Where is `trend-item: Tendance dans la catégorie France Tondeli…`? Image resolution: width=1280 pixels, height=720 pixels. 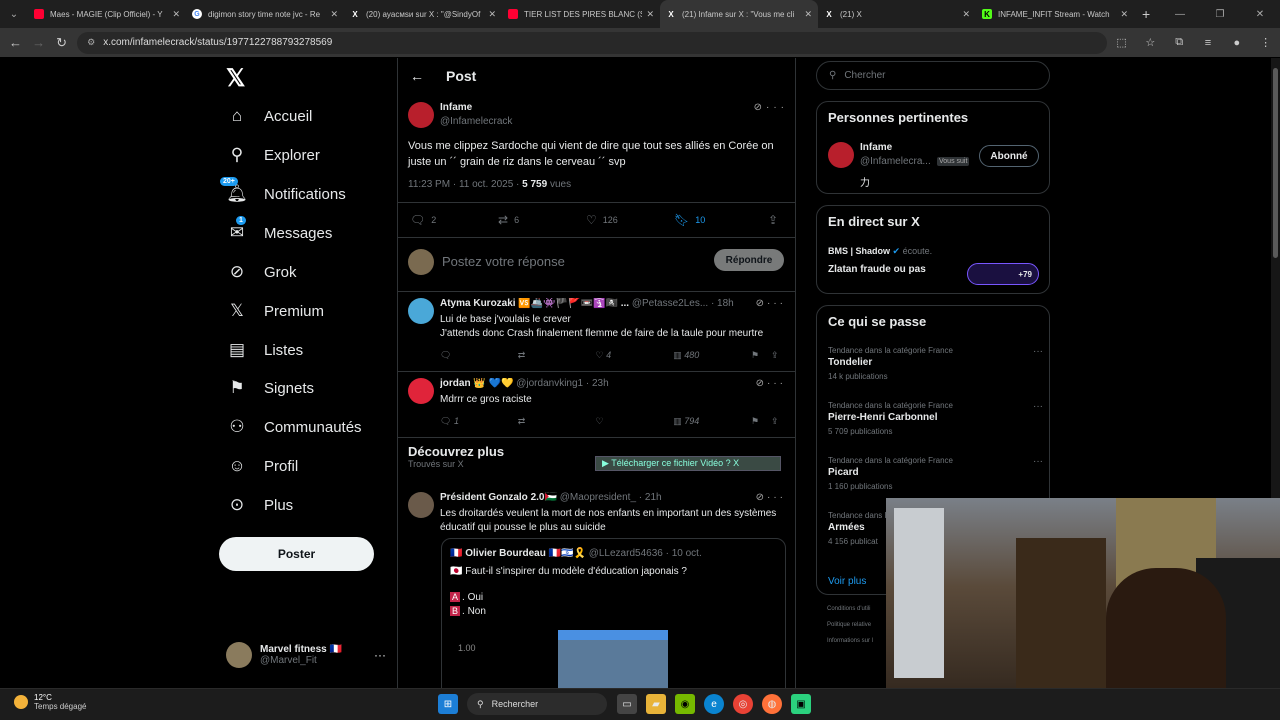
trend-item: Tendance dans la catégorie France Tondeli… is located at coordinates (935, 363).